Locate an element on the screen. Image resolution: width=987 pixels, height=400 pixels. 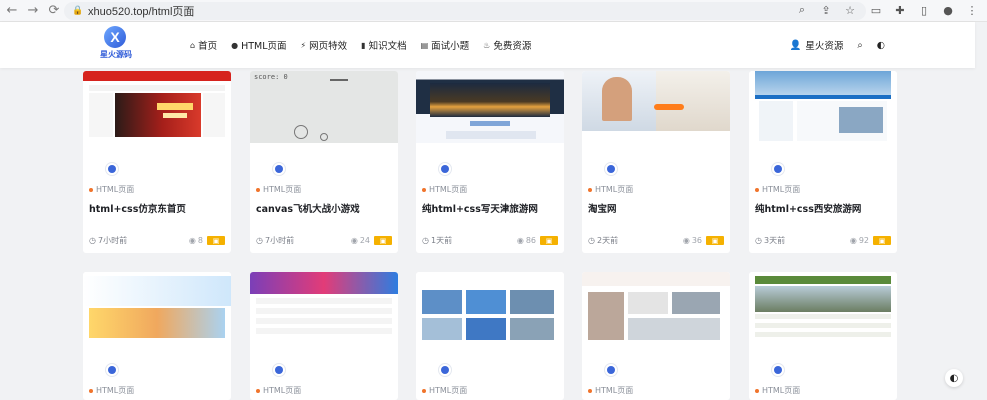
nav-label: 网页特效 is located at coordinates (328, 46).